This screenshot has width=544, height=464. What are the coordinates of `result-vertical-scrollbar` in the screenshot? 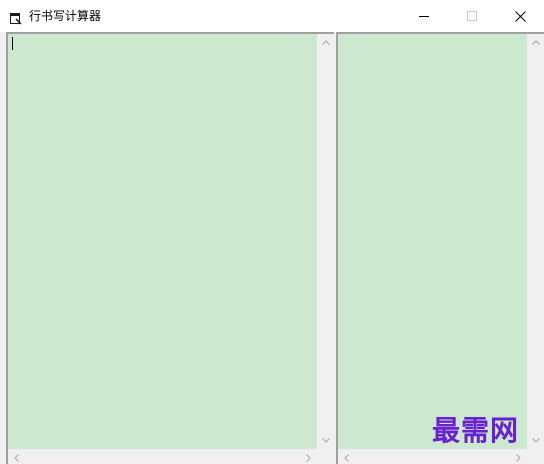 It's located at (535, 241).